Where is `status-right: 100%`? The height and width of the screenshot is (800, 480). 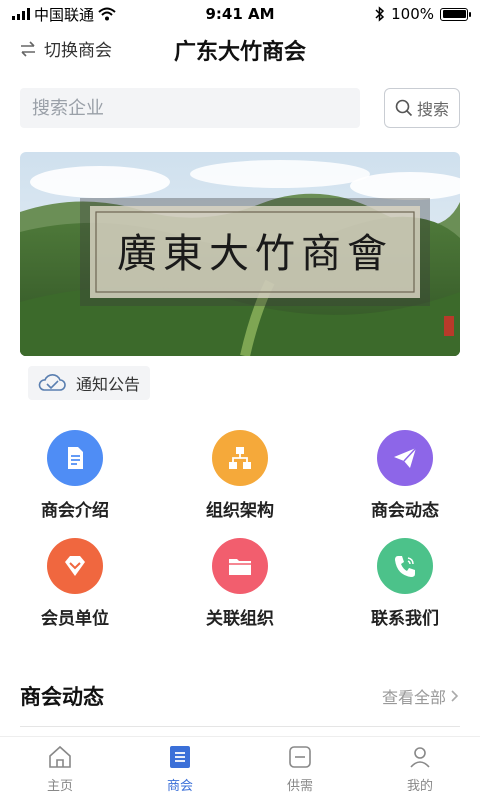 status-right: 100% is located at coordinates (423, 14).